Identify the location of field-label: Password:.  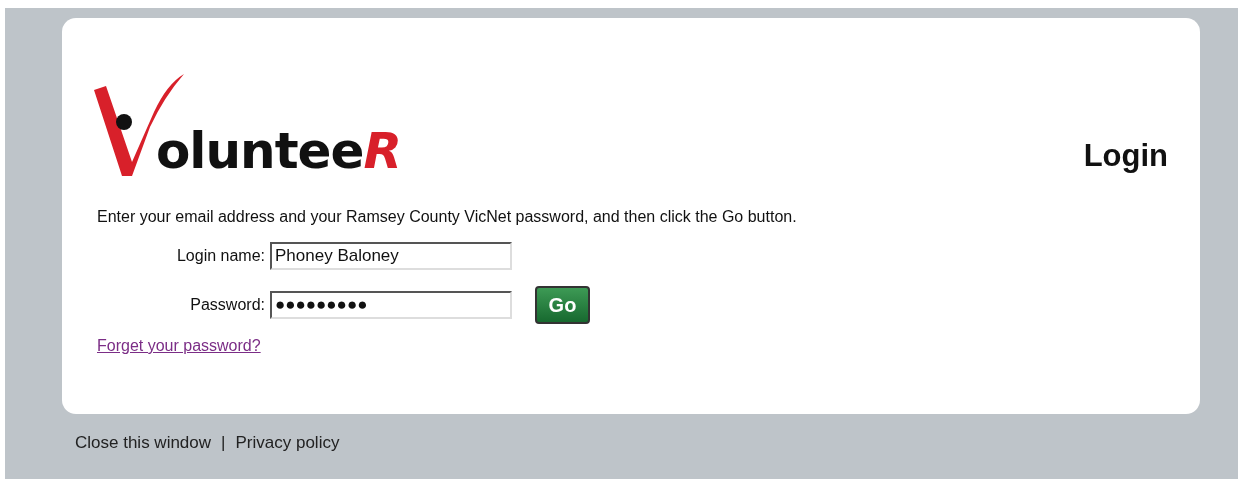
(227, 305).